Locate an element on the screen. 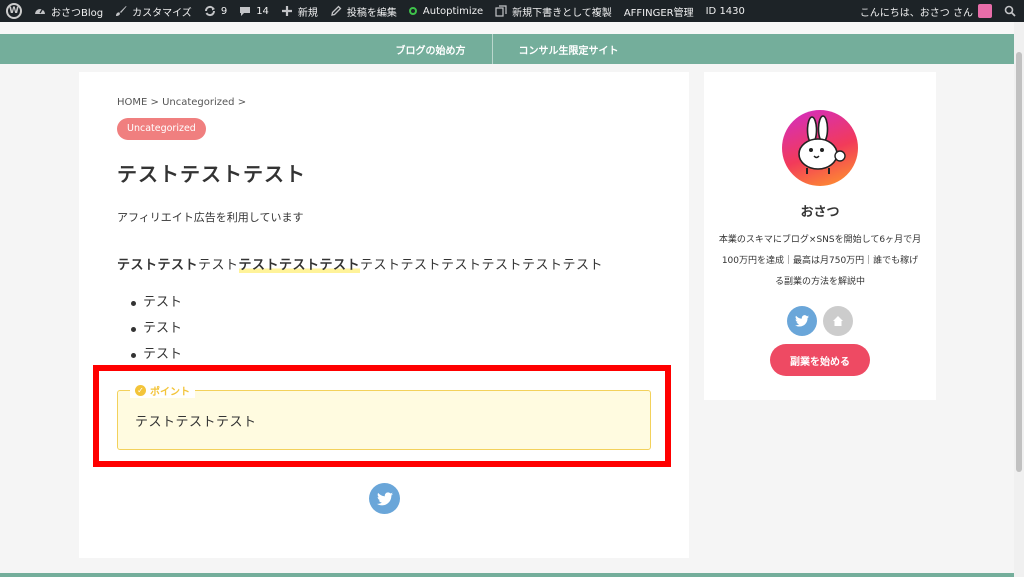  affinger-label: AFFINGER管理 is located at coordinates (658, 13).